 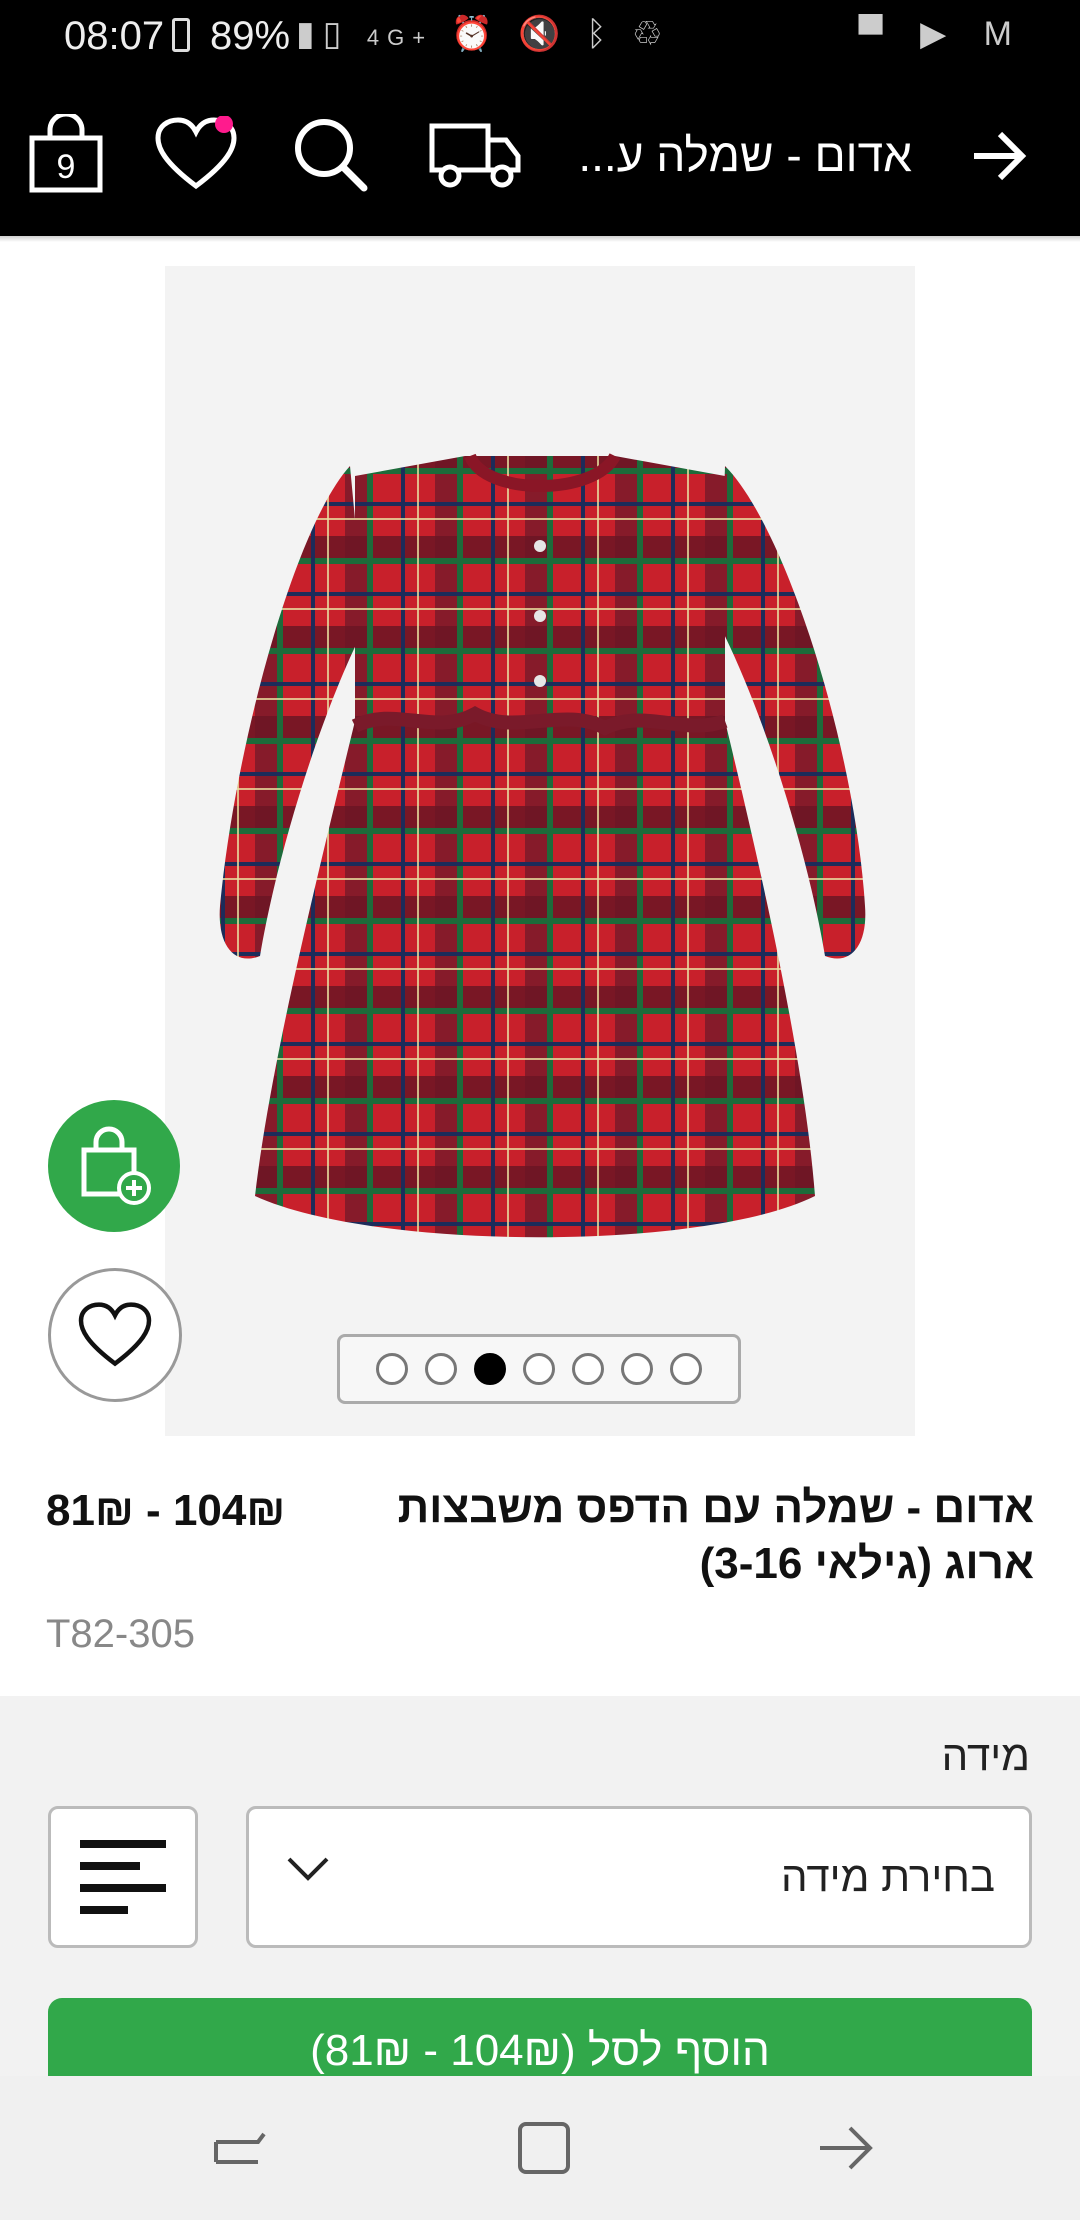 I want to click on bag-count: 9, so click(x=66, y=167).